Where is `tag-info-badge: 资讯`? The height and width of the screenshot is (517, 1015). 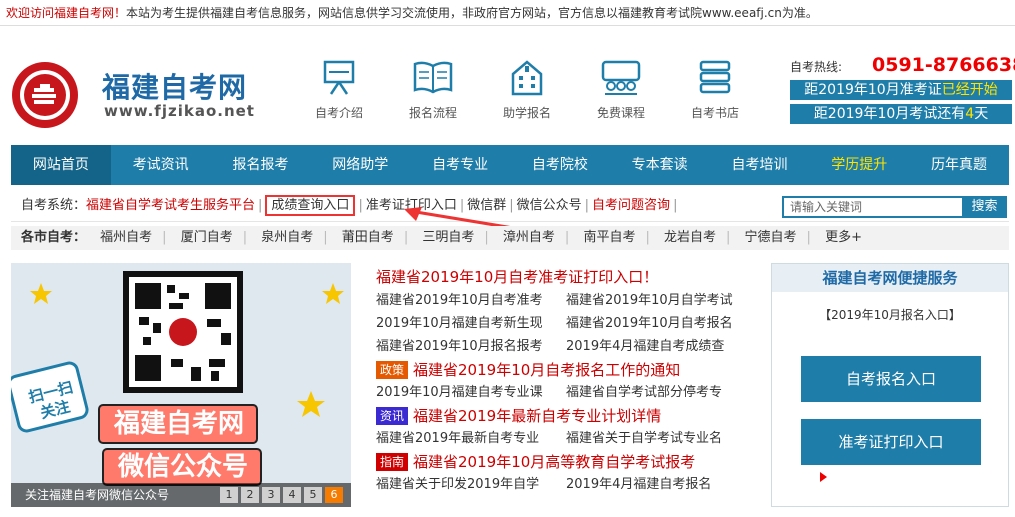
tag-info-badge: 资讯 is located at coordinates (392, 415).